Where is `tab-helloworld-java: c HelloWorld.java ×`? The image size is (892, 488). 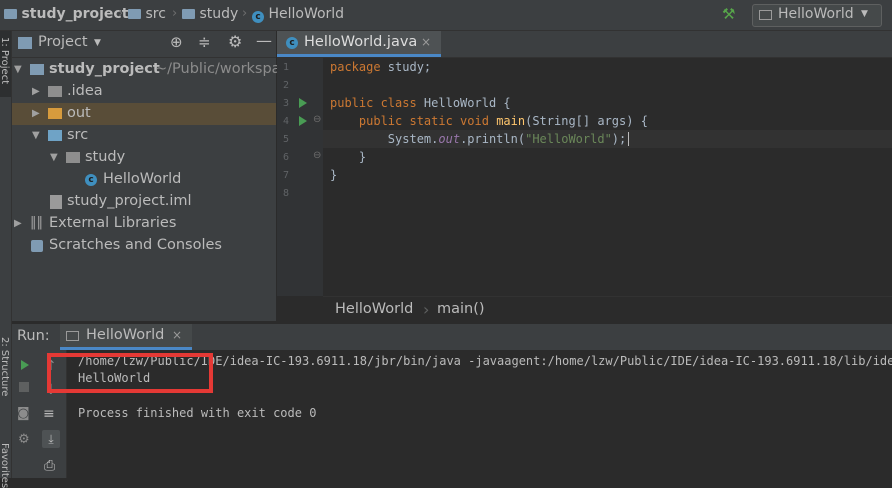 tab-helloworld-java: c HelloWorld.java × is located at coordinates (359, 44).